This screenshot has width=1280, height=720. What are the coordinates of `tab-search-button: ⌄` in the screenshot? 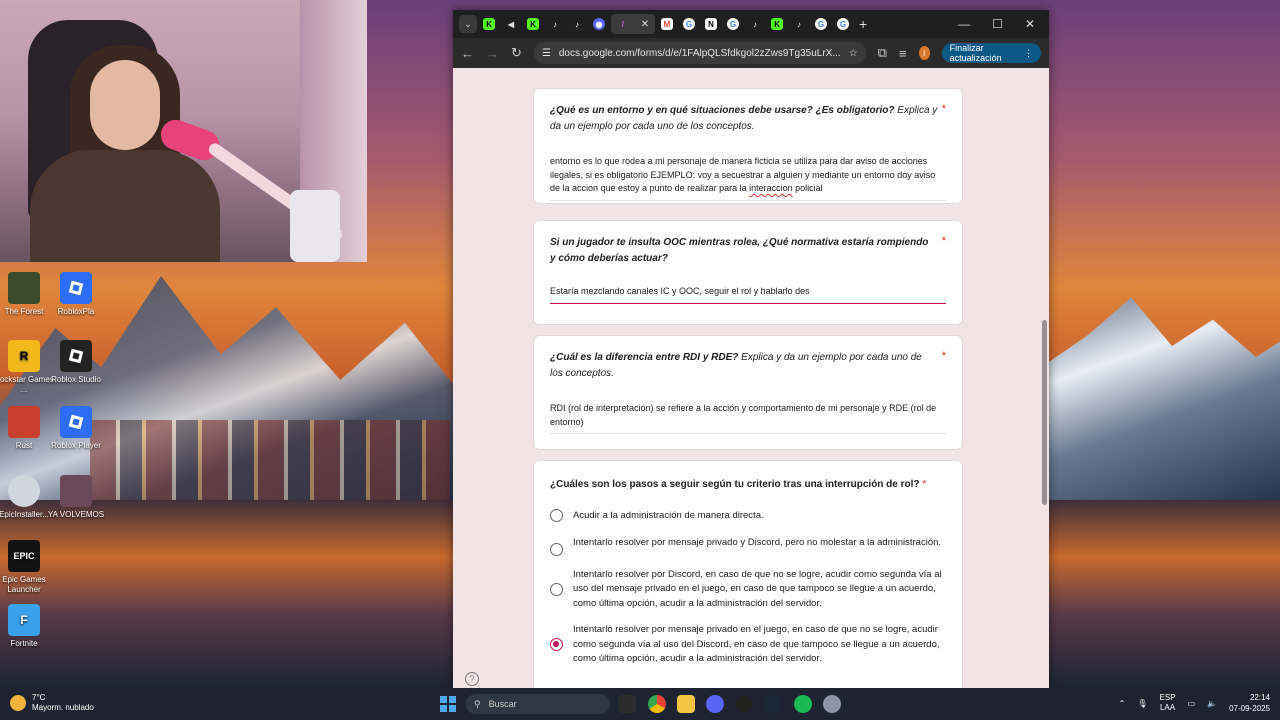 It's located at (468, 24).